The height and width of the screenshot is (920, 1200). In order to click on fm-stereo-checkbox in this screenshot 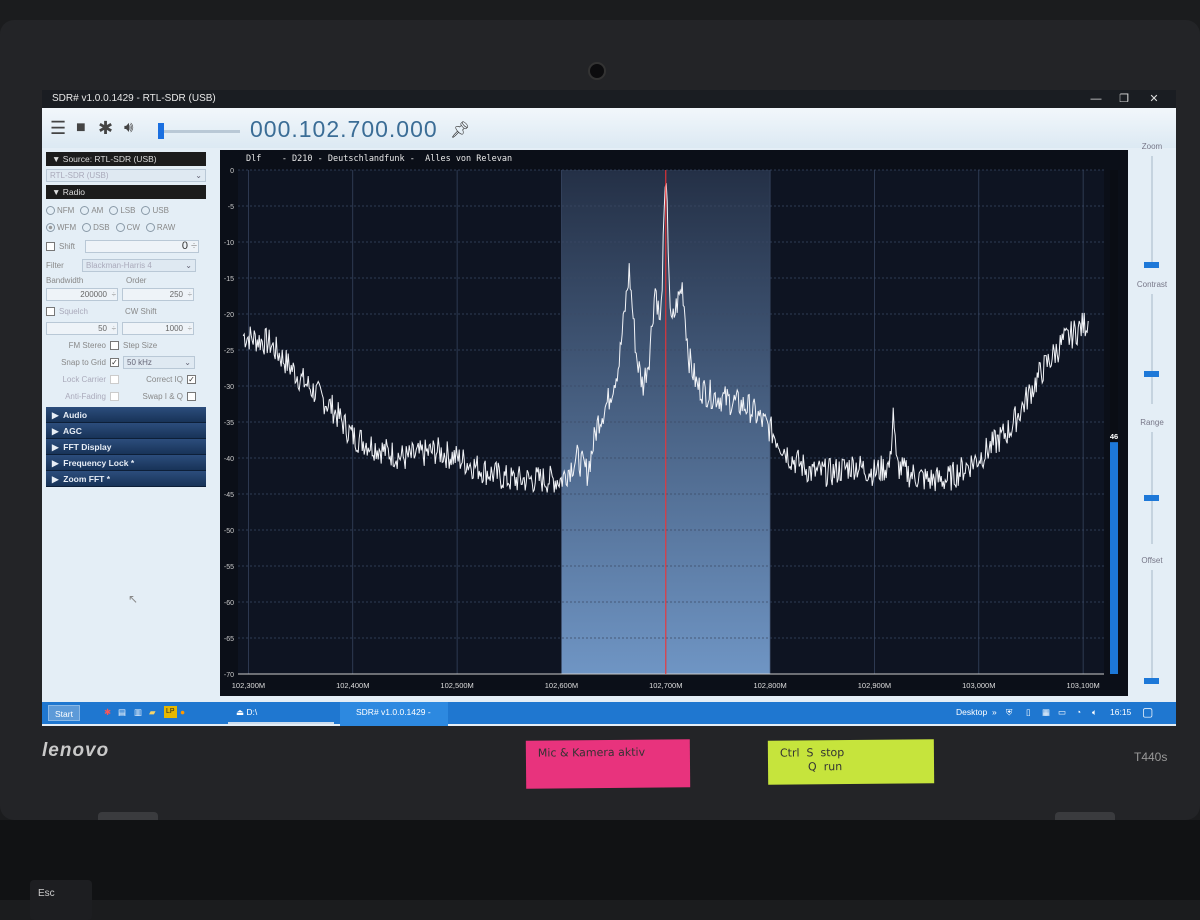, I will do `click(114, 345)`.